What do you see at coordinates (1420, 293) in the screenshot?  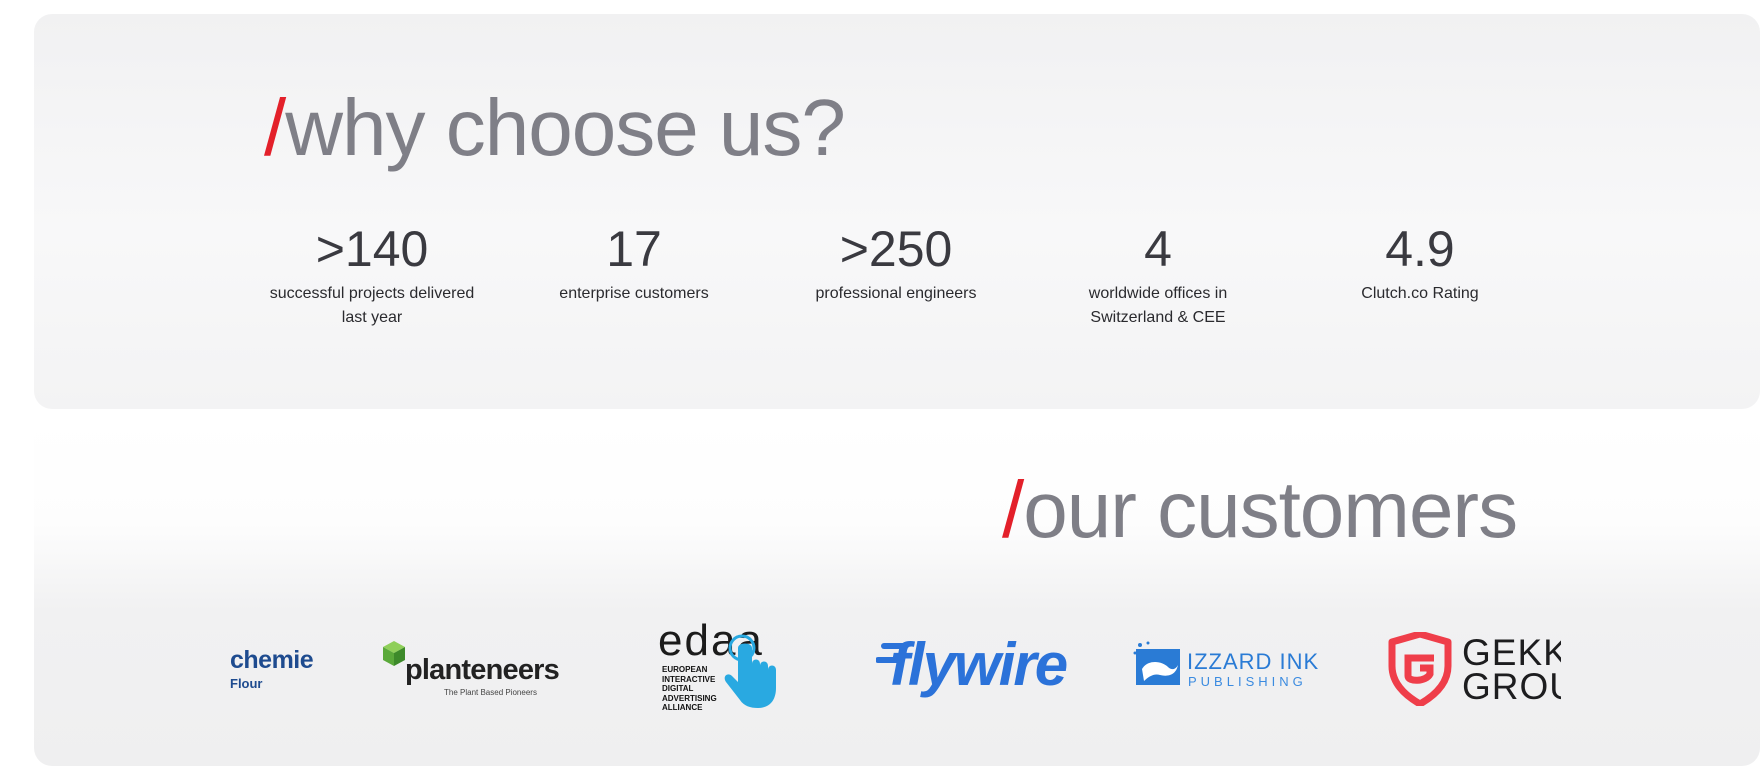 I see `stat-label: Clutch.co Rating` at bounding box center [1420, 293].